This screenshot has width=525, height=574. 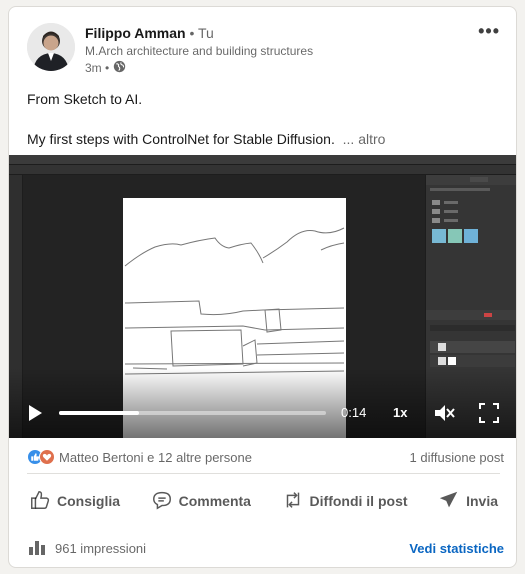 I want to click on connection-degree: • Tu, so click(x=201, y=33).